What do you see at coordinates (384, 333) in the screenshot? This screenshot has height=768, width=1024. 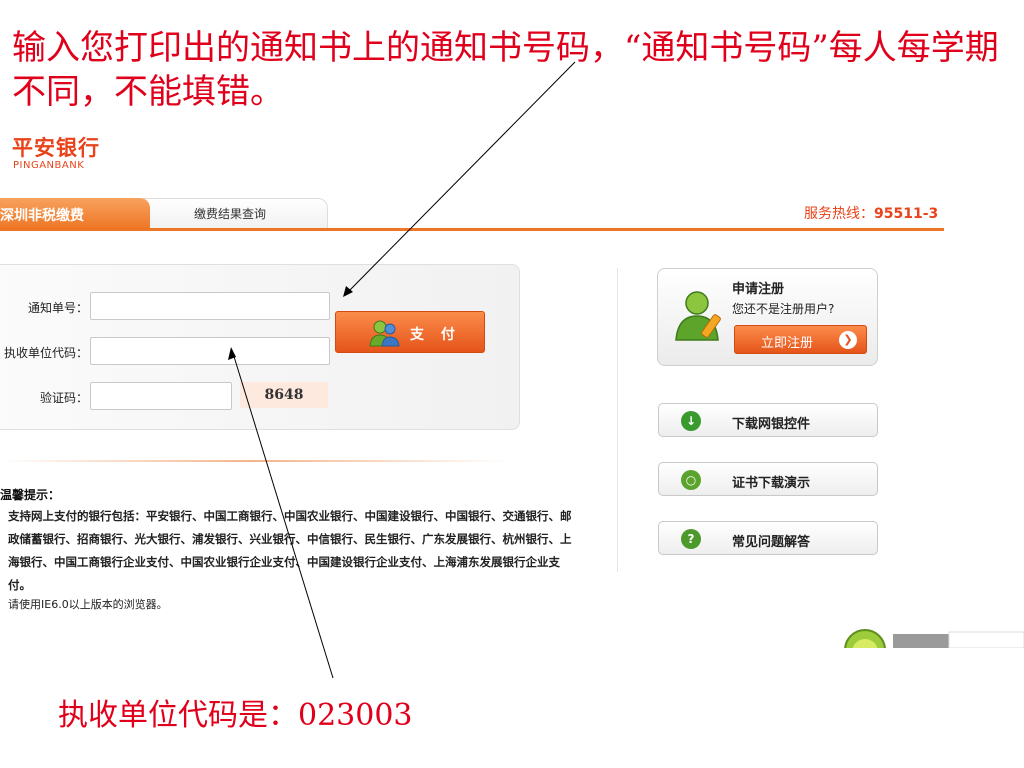 I see `users-icon` at bounding box center [384, 333].